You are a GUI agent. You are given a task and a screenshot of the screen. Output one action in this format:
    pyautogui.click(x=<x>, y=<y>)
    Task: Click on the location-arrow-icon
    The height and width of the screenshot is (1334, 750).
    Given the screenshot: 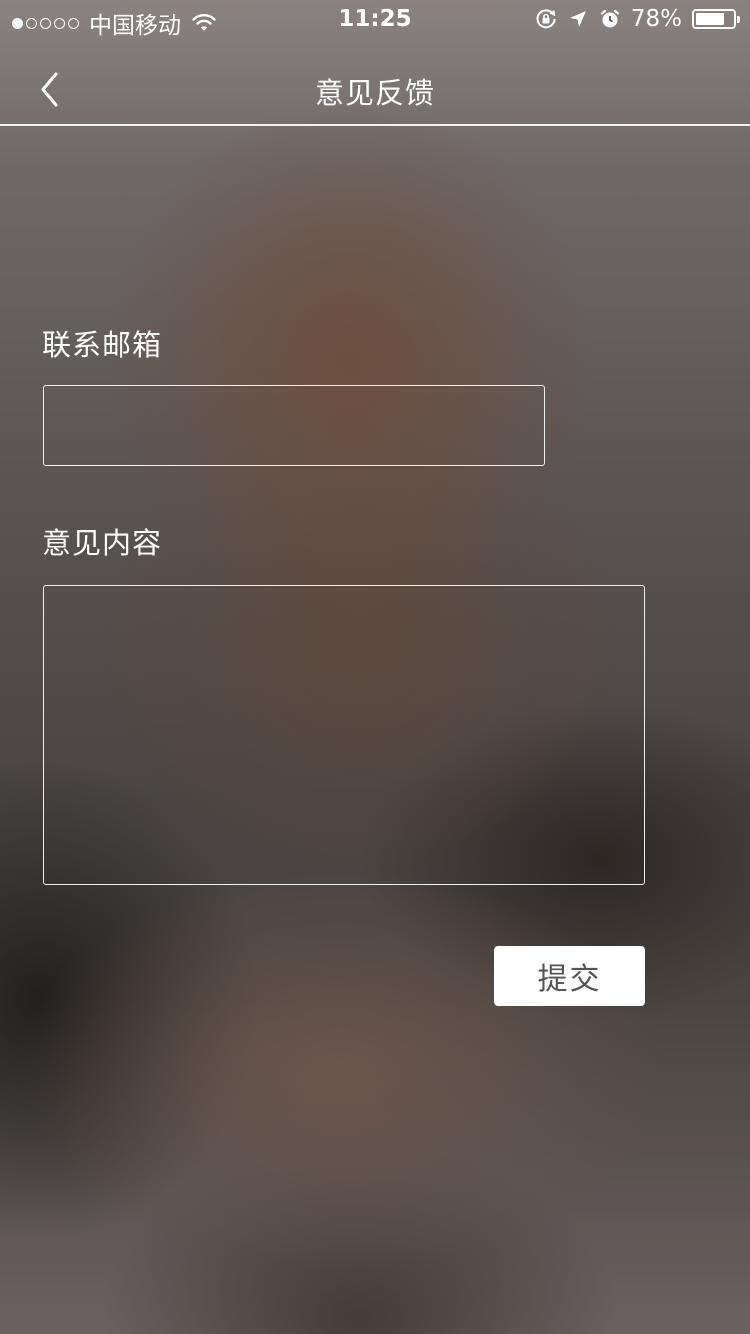 What is the action you would take?
    pyautogui.click(x=577, y=19)
    